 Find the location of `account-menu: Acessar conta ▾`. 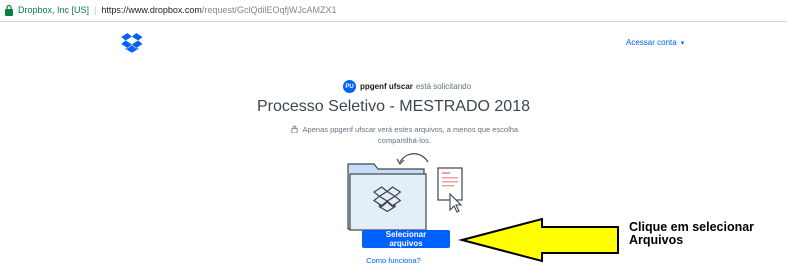

account-menu: Acessar conta ▾ is located at coordinates (655, 42).